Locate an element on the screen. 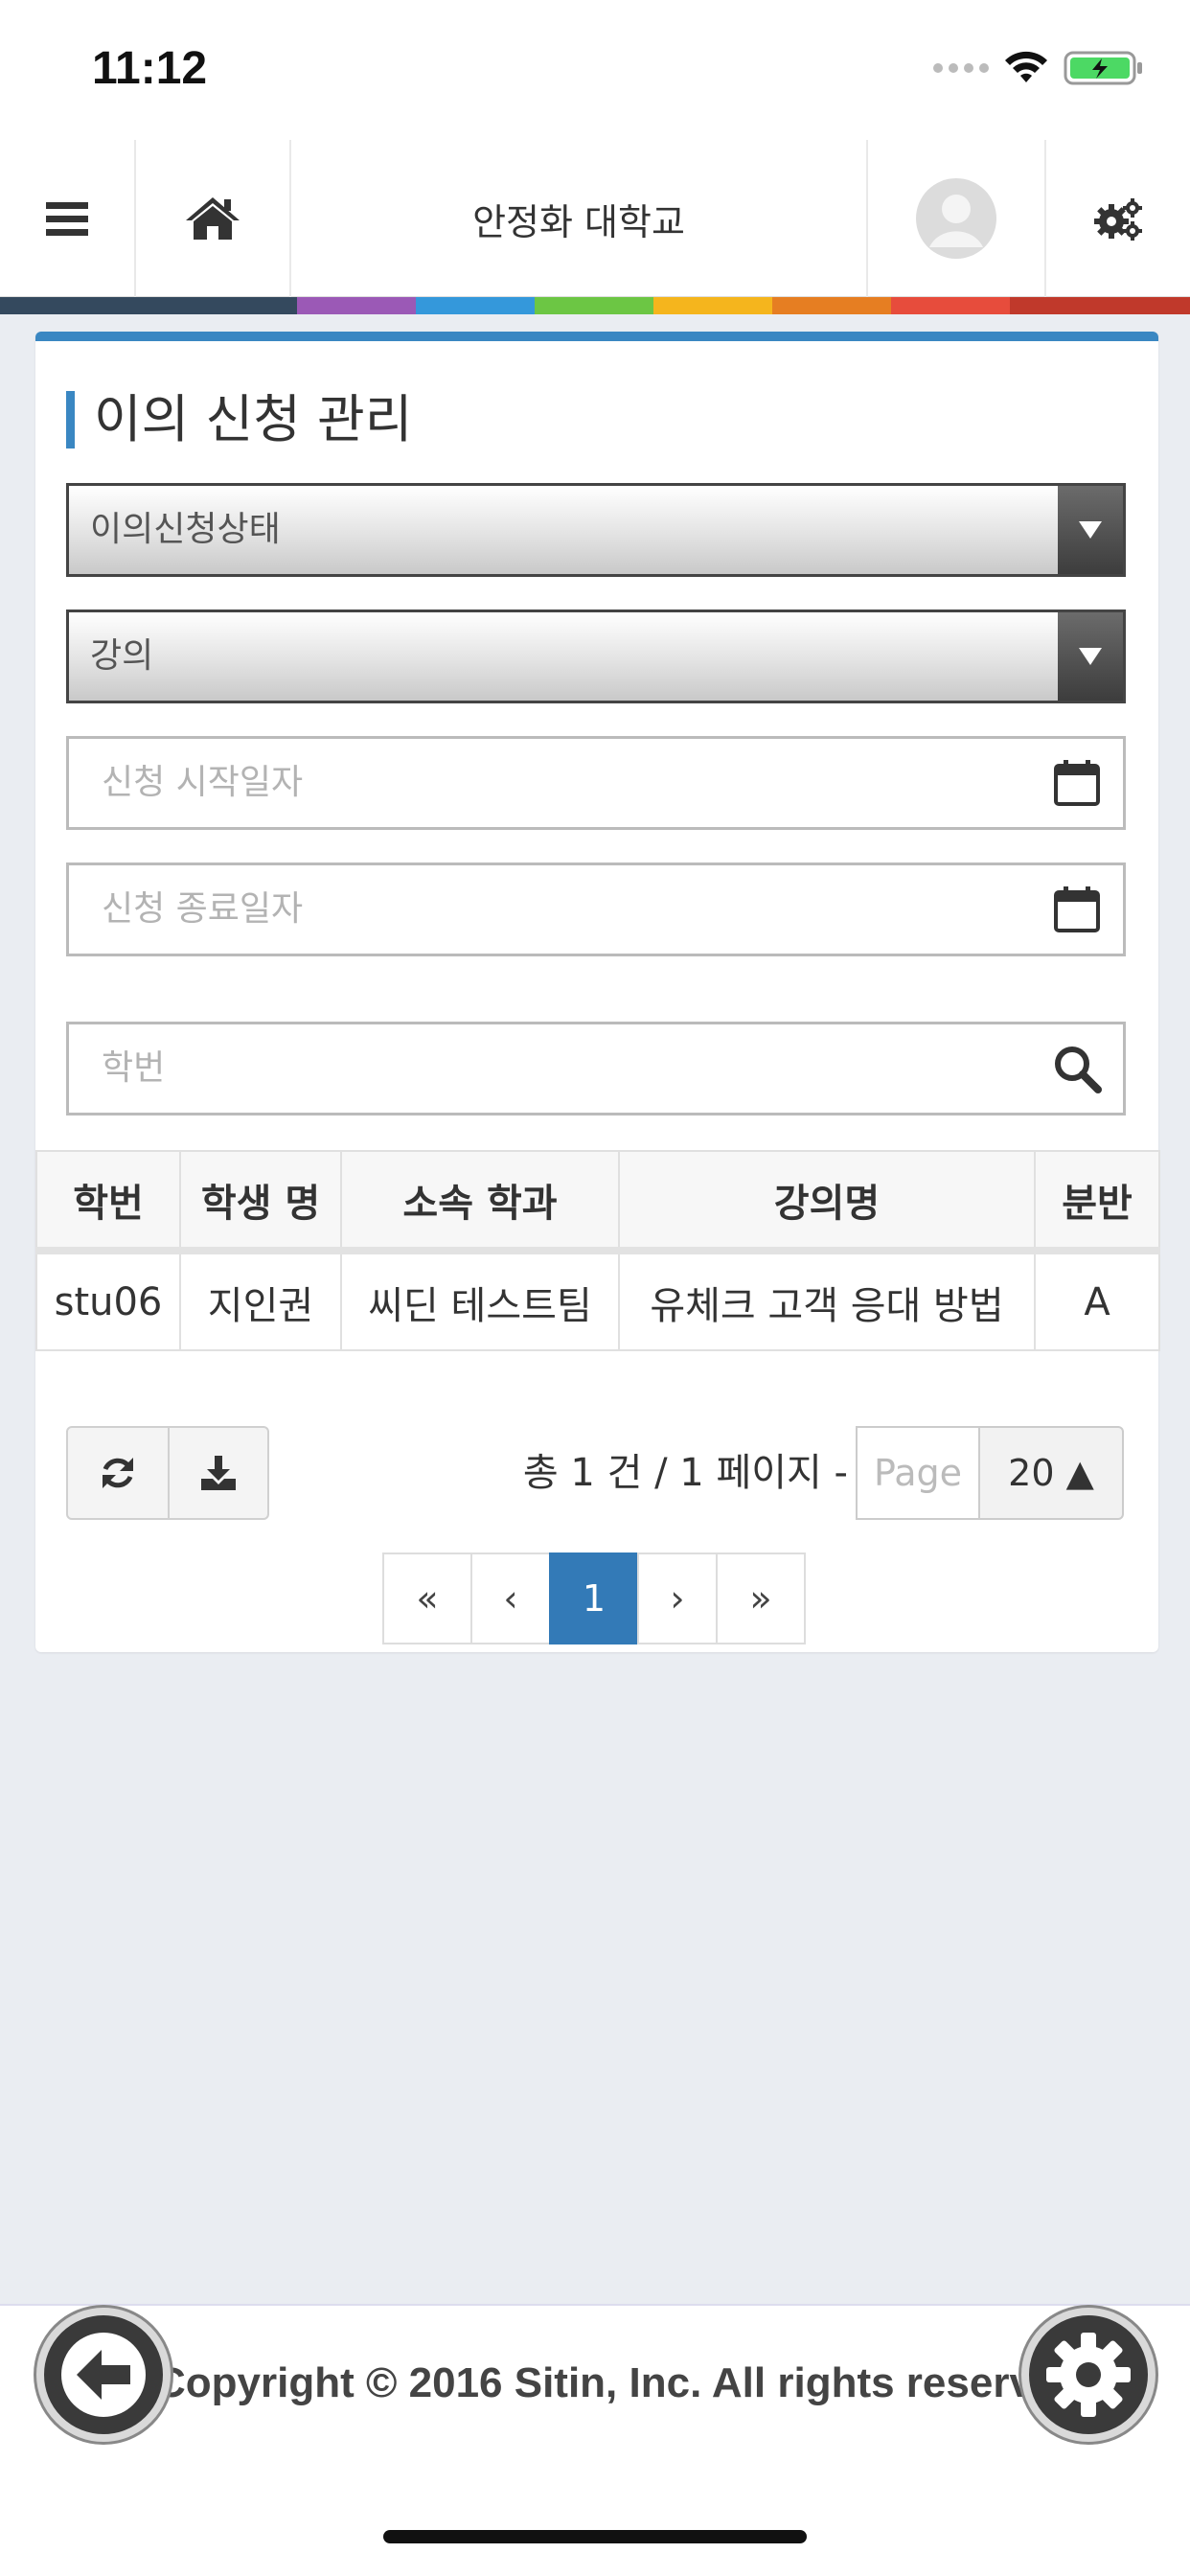 Image resolution: width=1190 pixels, height=2576 pixels. column-header: 소속 학과 is located at coordinates (480, 1202).